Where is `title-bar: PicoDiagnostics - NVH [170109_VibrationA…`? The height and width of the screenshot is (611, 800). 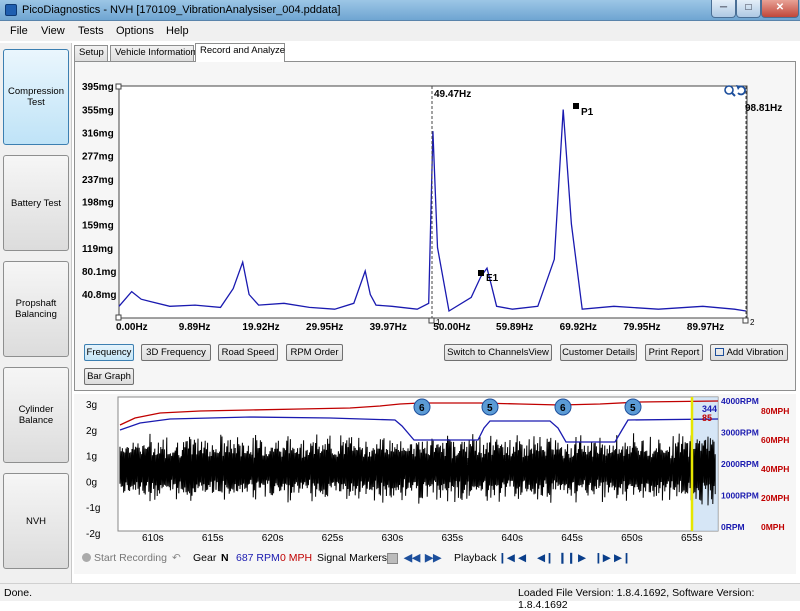
title-bar: PicoDiagnostics - NVH [170109_VibrationA… is located at coordinates (400, 10).